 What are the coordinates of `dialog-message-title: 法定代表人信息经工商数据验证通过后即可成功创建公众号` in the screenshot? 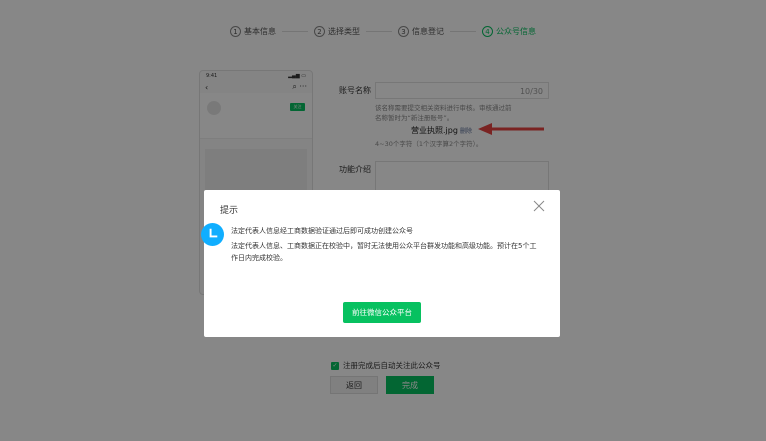 It's located at (322, 231).